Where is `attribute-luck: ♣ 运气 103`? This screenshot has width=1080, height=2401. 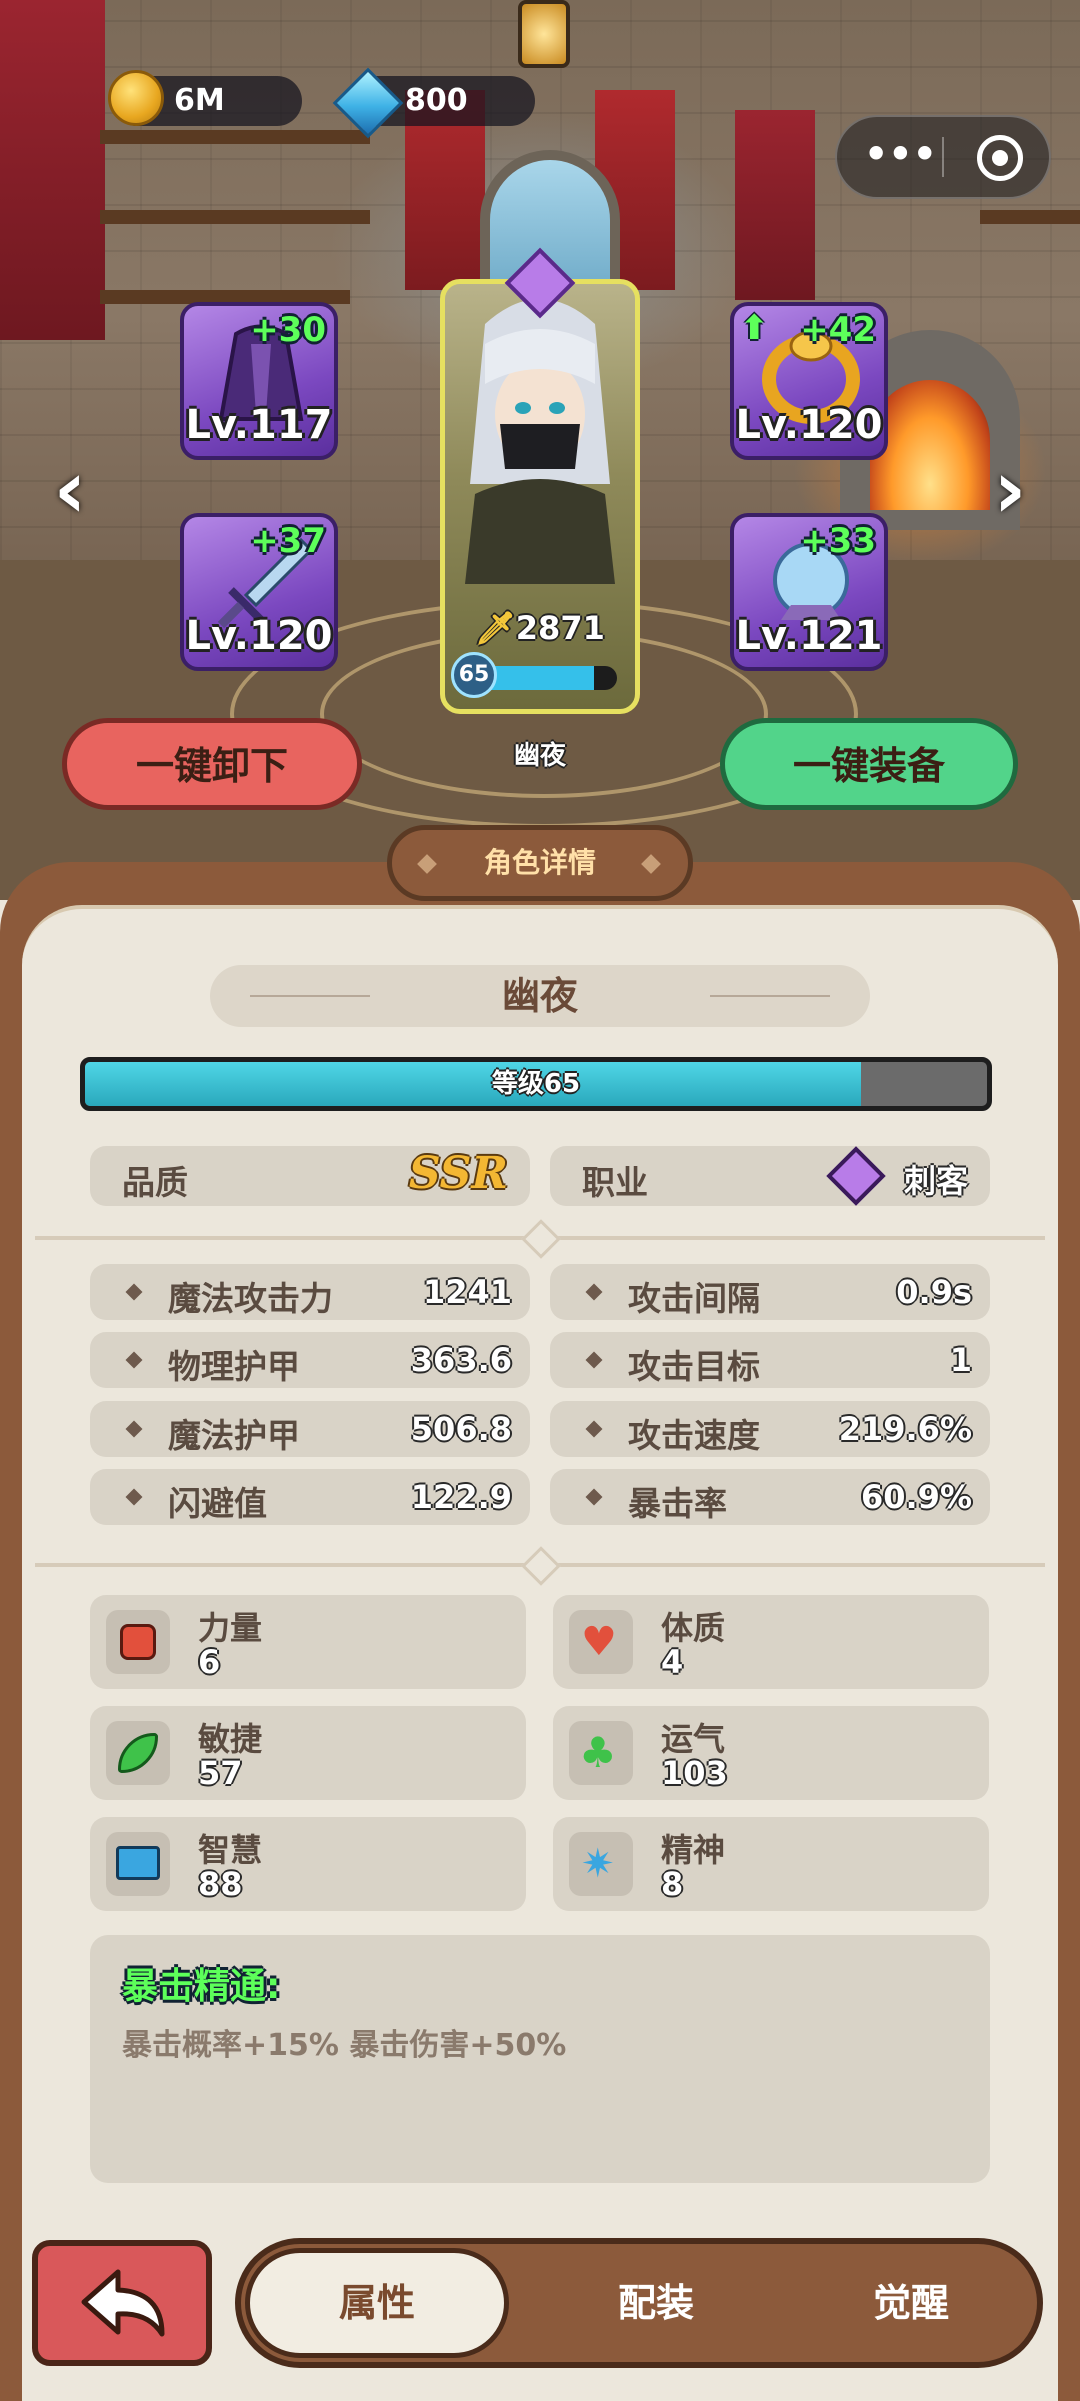 attribute-luck: ♣ 运气 103 is located at coordinates (771, 1753).